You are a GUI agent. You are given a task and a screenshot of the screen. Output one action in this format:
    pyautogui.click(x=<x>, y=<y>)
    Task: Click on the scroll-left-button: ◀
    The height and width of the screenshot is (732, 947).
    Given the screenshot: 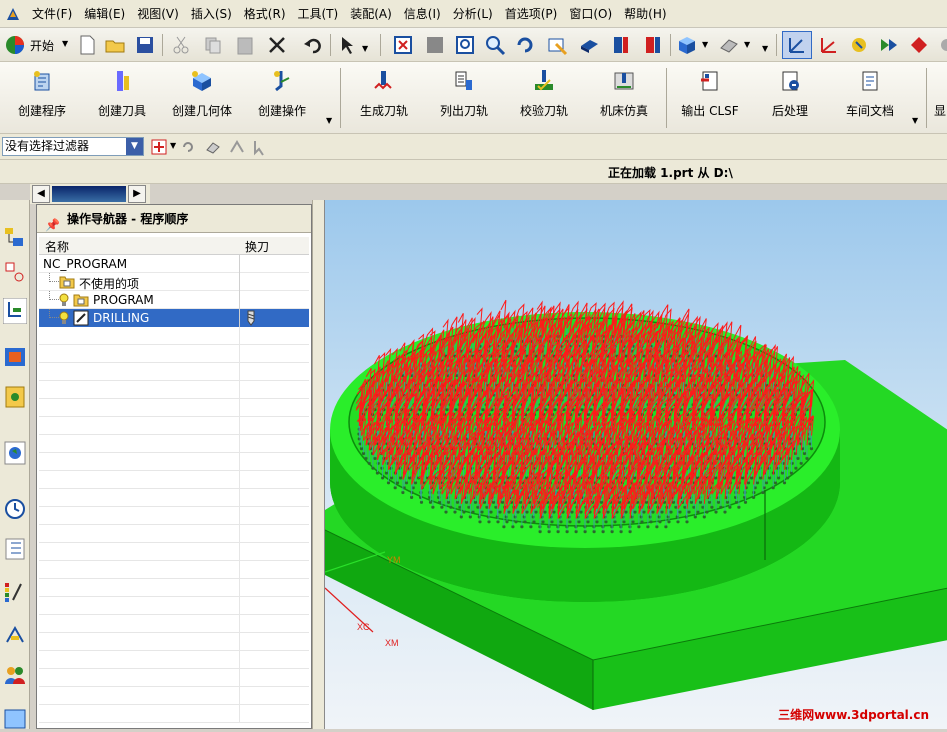 What is the action you would take?
    pyautogui.click(x=41, y=194)
    